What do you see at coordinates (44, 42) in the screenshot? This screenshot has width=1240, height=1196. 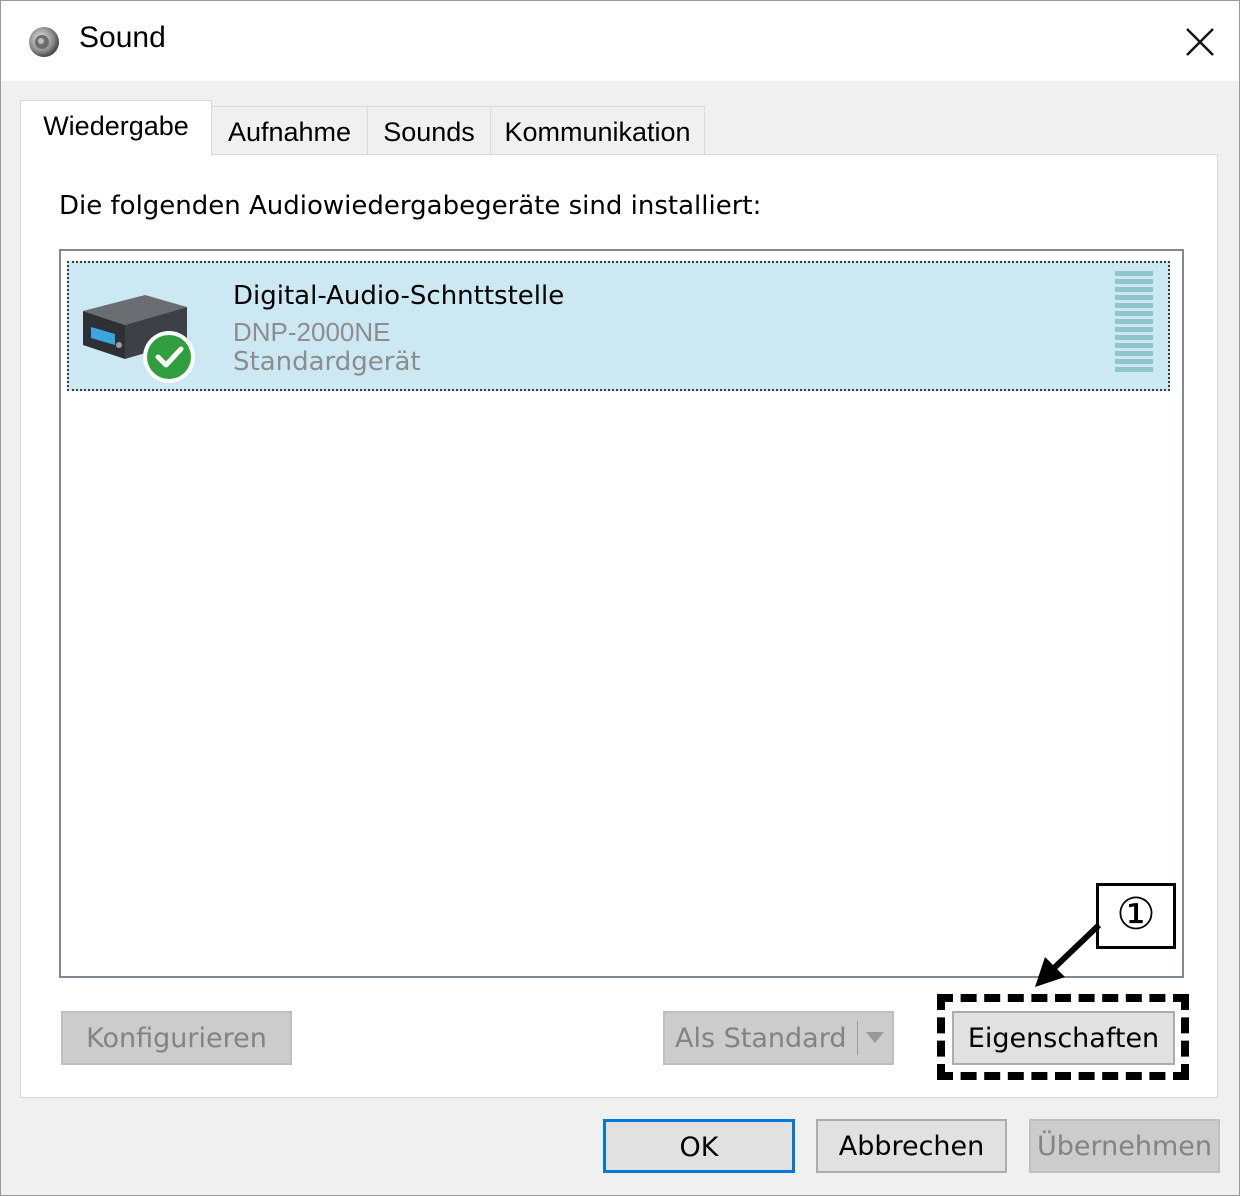 I see `speaker-icon` at bounding box center [44, 42].